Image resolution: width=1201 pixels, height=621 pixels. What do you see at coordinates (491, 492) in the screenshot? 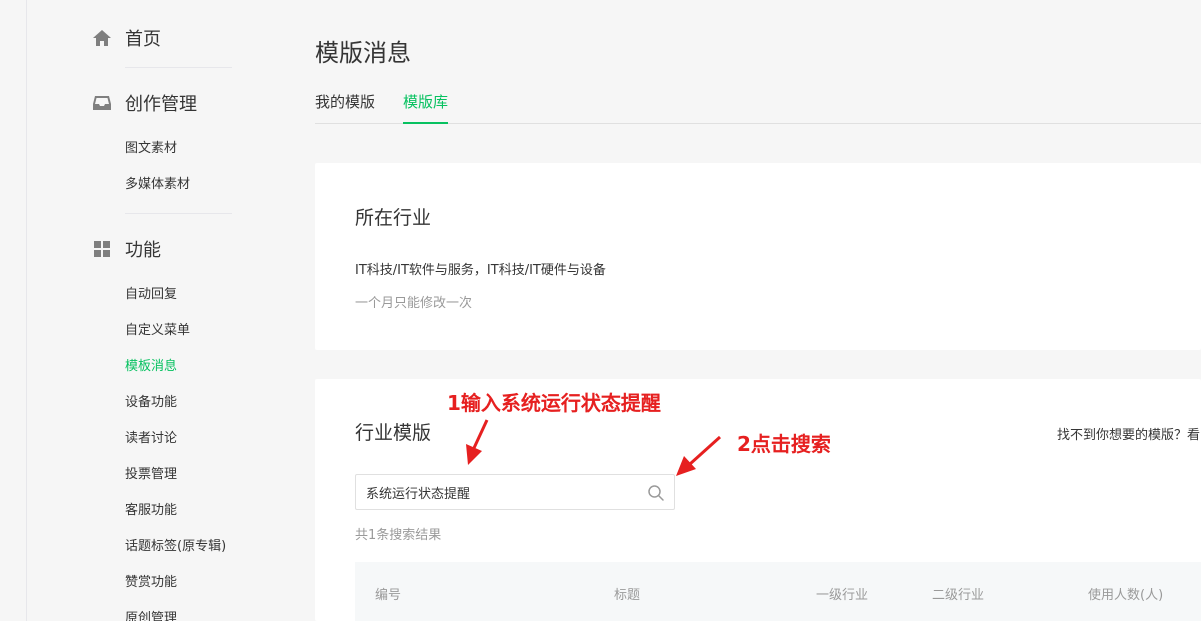
I see `search-input` at bounding box center [491, 492].